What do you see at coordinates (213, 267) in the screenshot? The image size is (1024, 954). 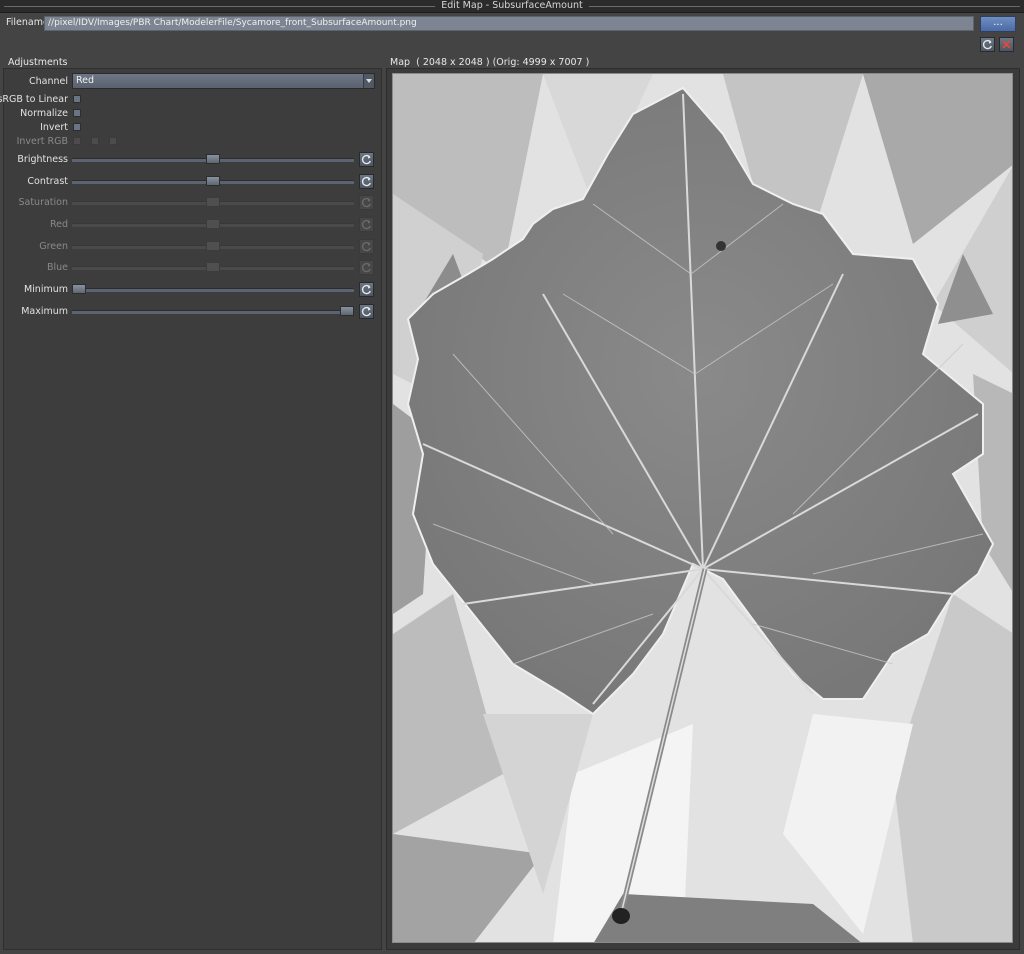 I see `blue-slider-thumb` at bounding box center [213, 267].